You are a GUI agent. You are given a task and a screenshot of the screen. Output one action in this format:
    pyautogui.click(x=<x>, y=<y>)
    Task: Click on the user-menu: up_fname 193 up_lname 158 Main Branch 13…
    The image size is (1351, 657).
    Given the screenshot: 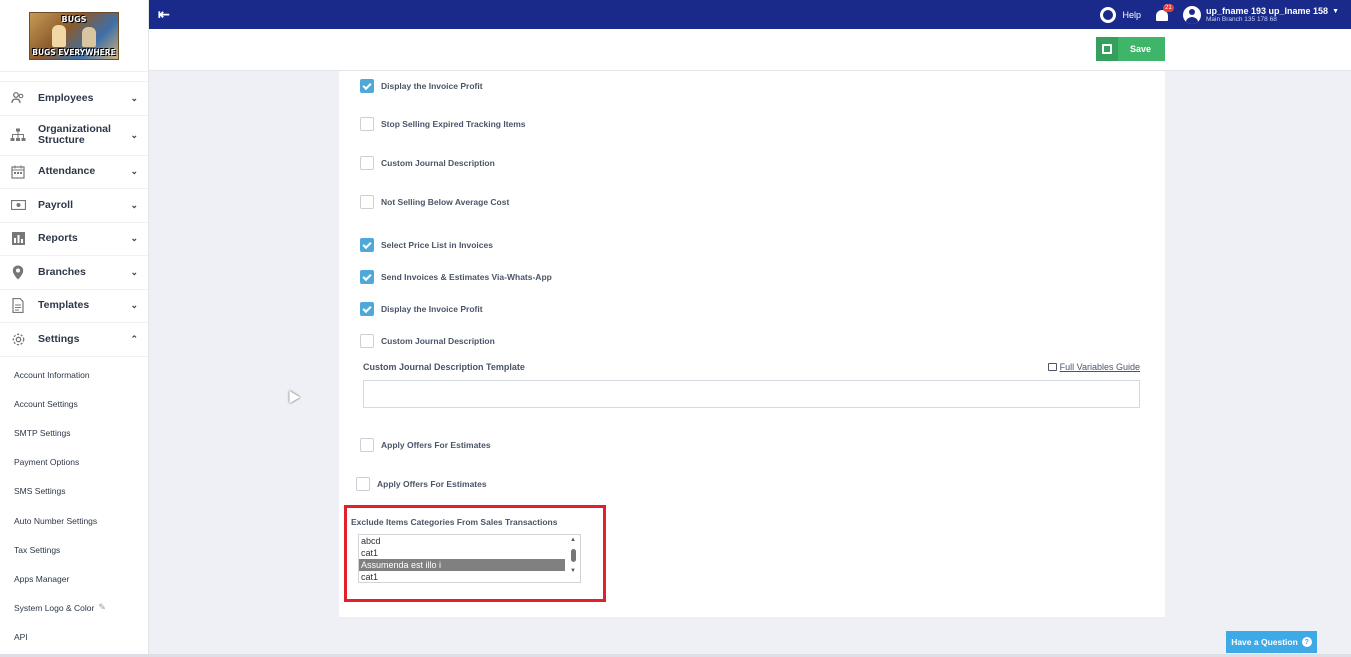 What is the action you would take?
    pyautogui.click(x=1261, y=14)
    